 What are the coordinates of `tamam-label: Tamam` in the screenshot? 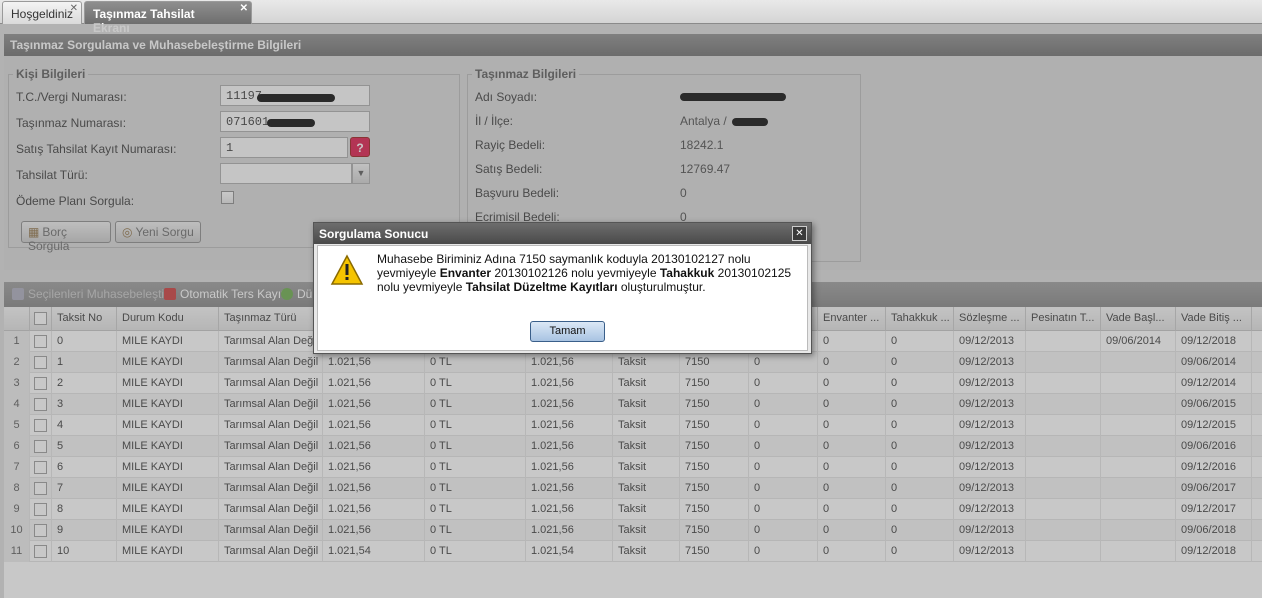 It's located at (567, 331).